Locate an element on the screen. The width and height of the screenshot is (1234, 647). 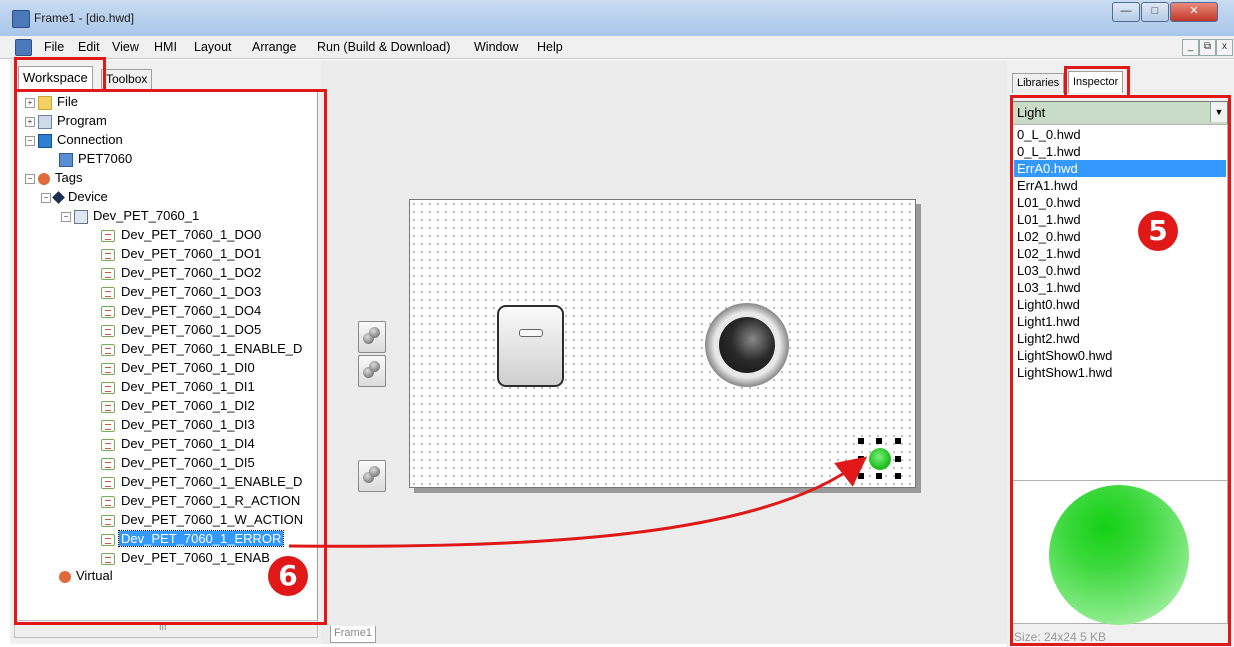
annotation-badge-5: 5 is located at coordinates (1158, 231).